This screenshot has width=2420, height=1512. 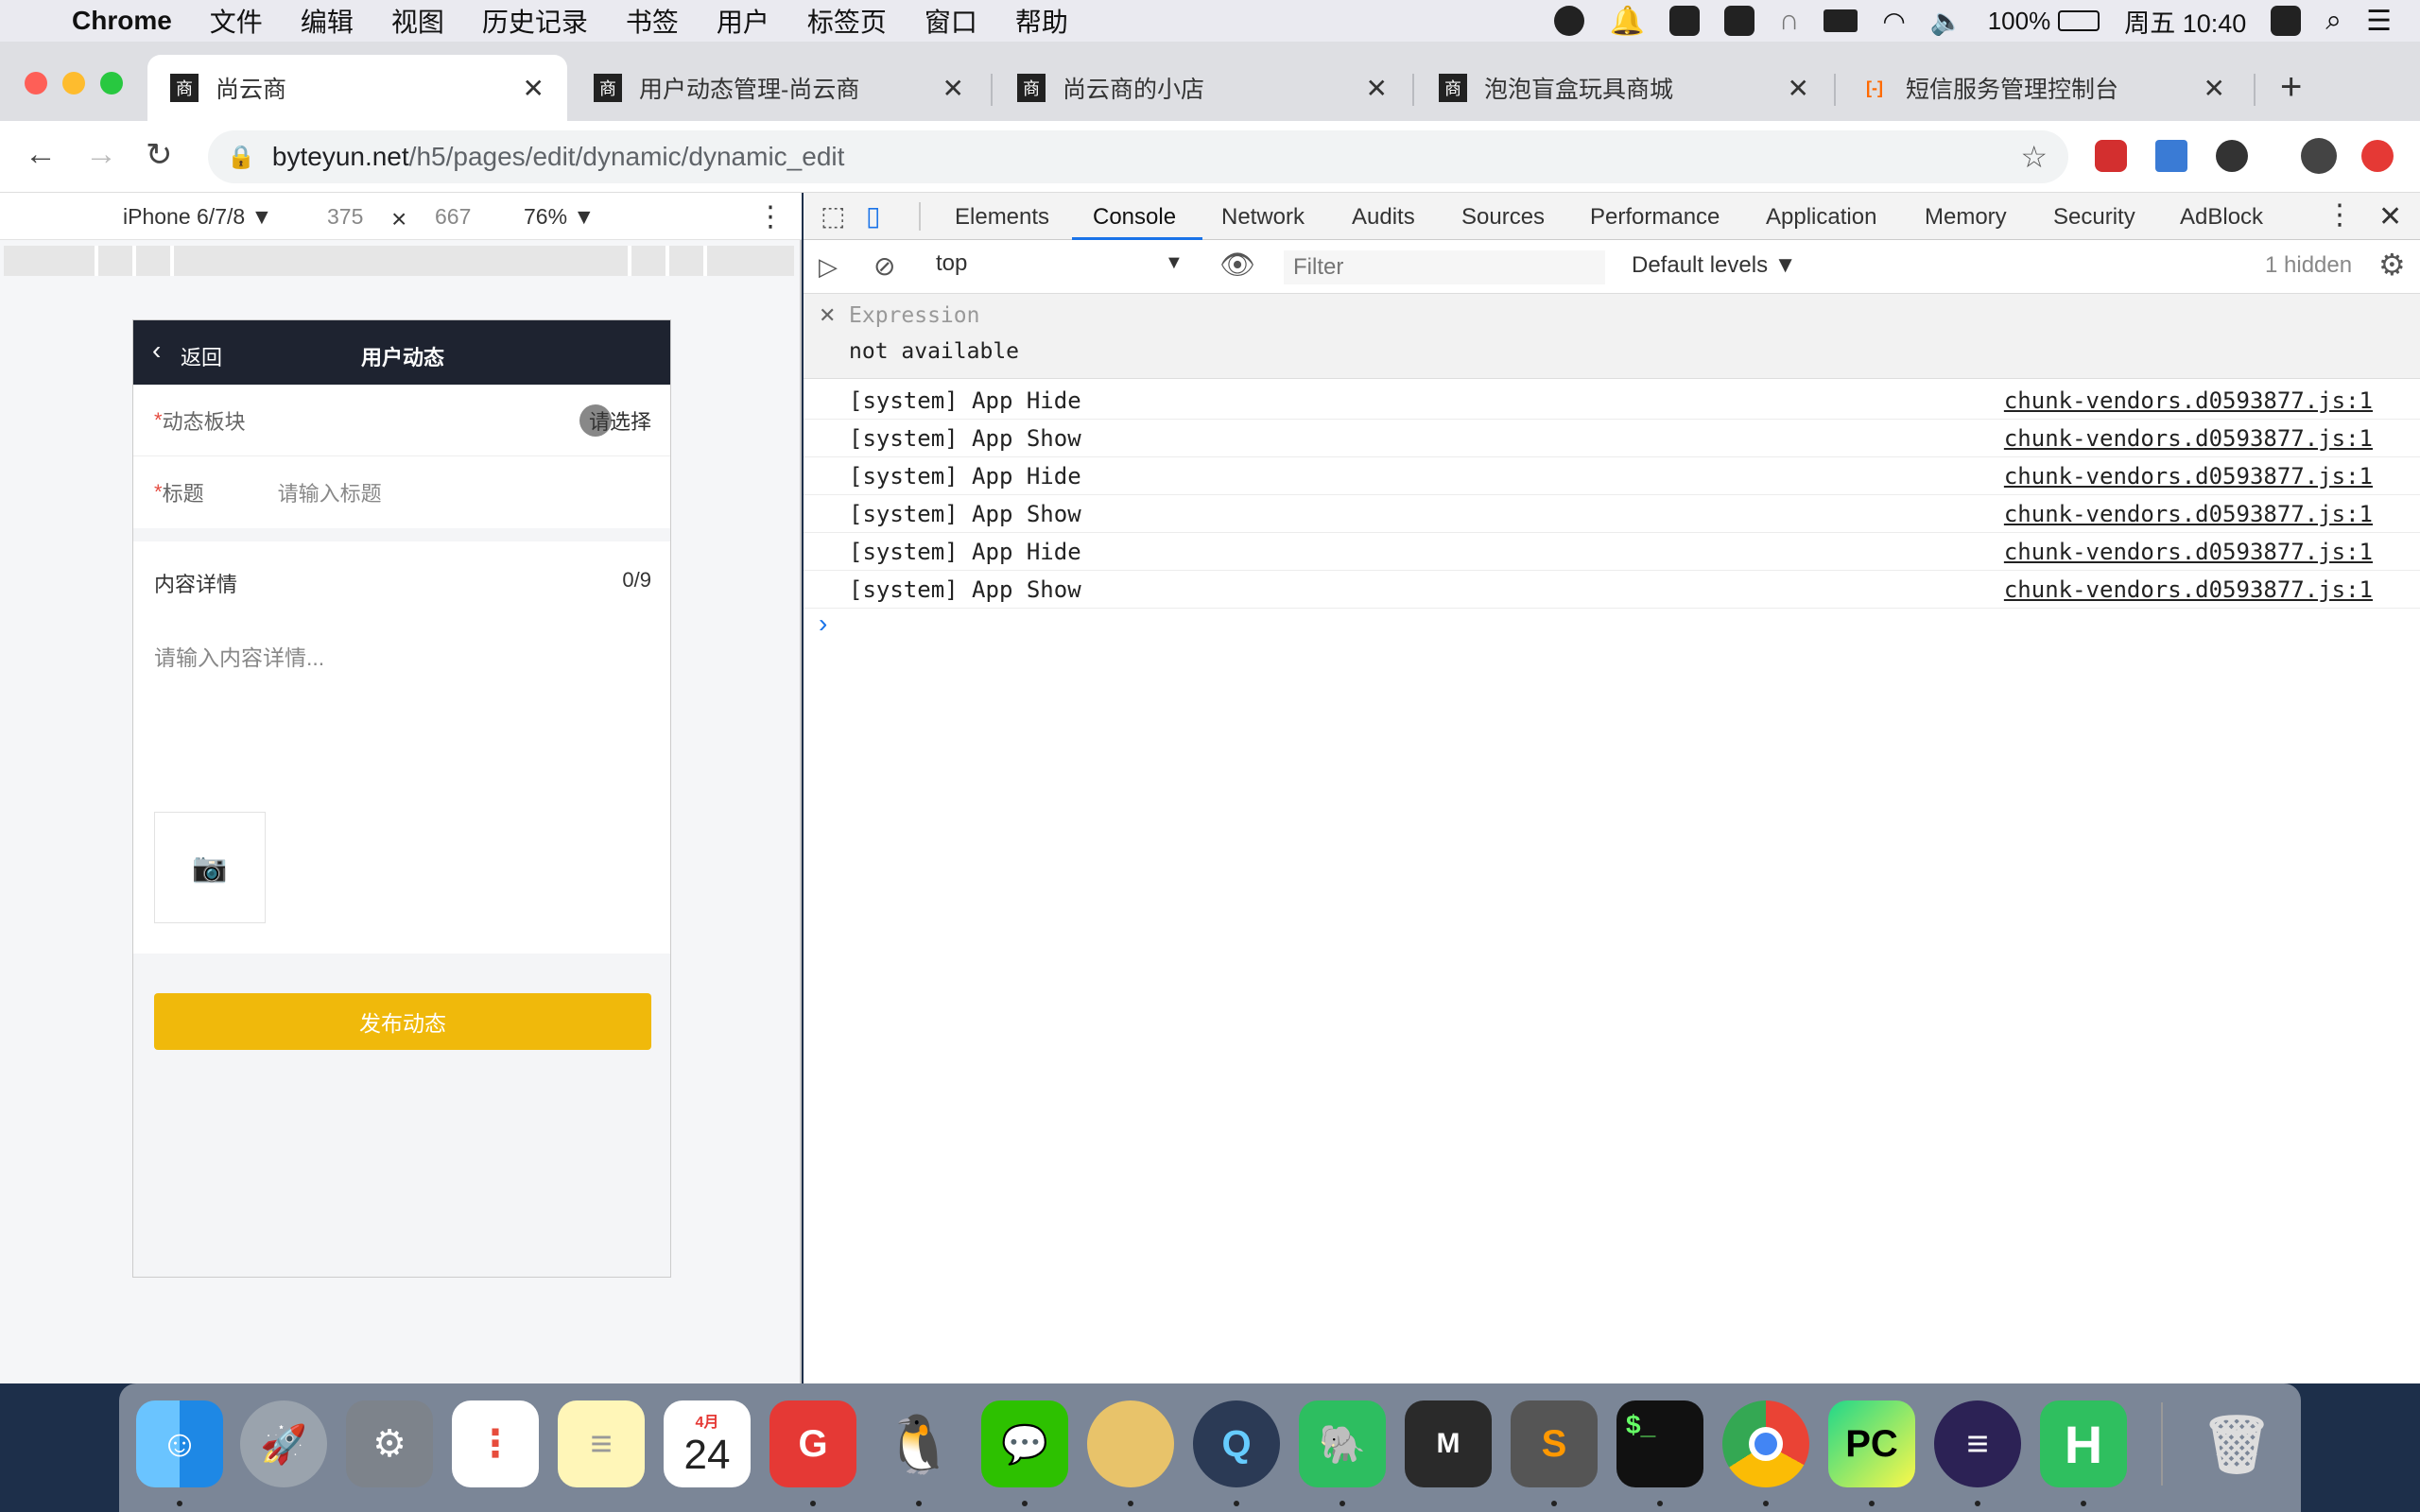 I want to click on menu-history: 历史记录, so click(x=535, y=21).